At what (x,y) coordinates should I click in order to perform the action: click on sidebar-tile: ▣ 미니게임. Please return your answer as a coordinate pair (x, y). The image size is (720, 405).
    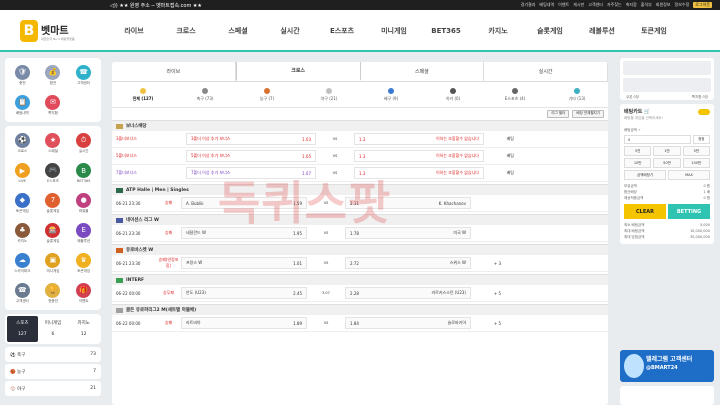
    Looking at the image, I should click on (53, 263).